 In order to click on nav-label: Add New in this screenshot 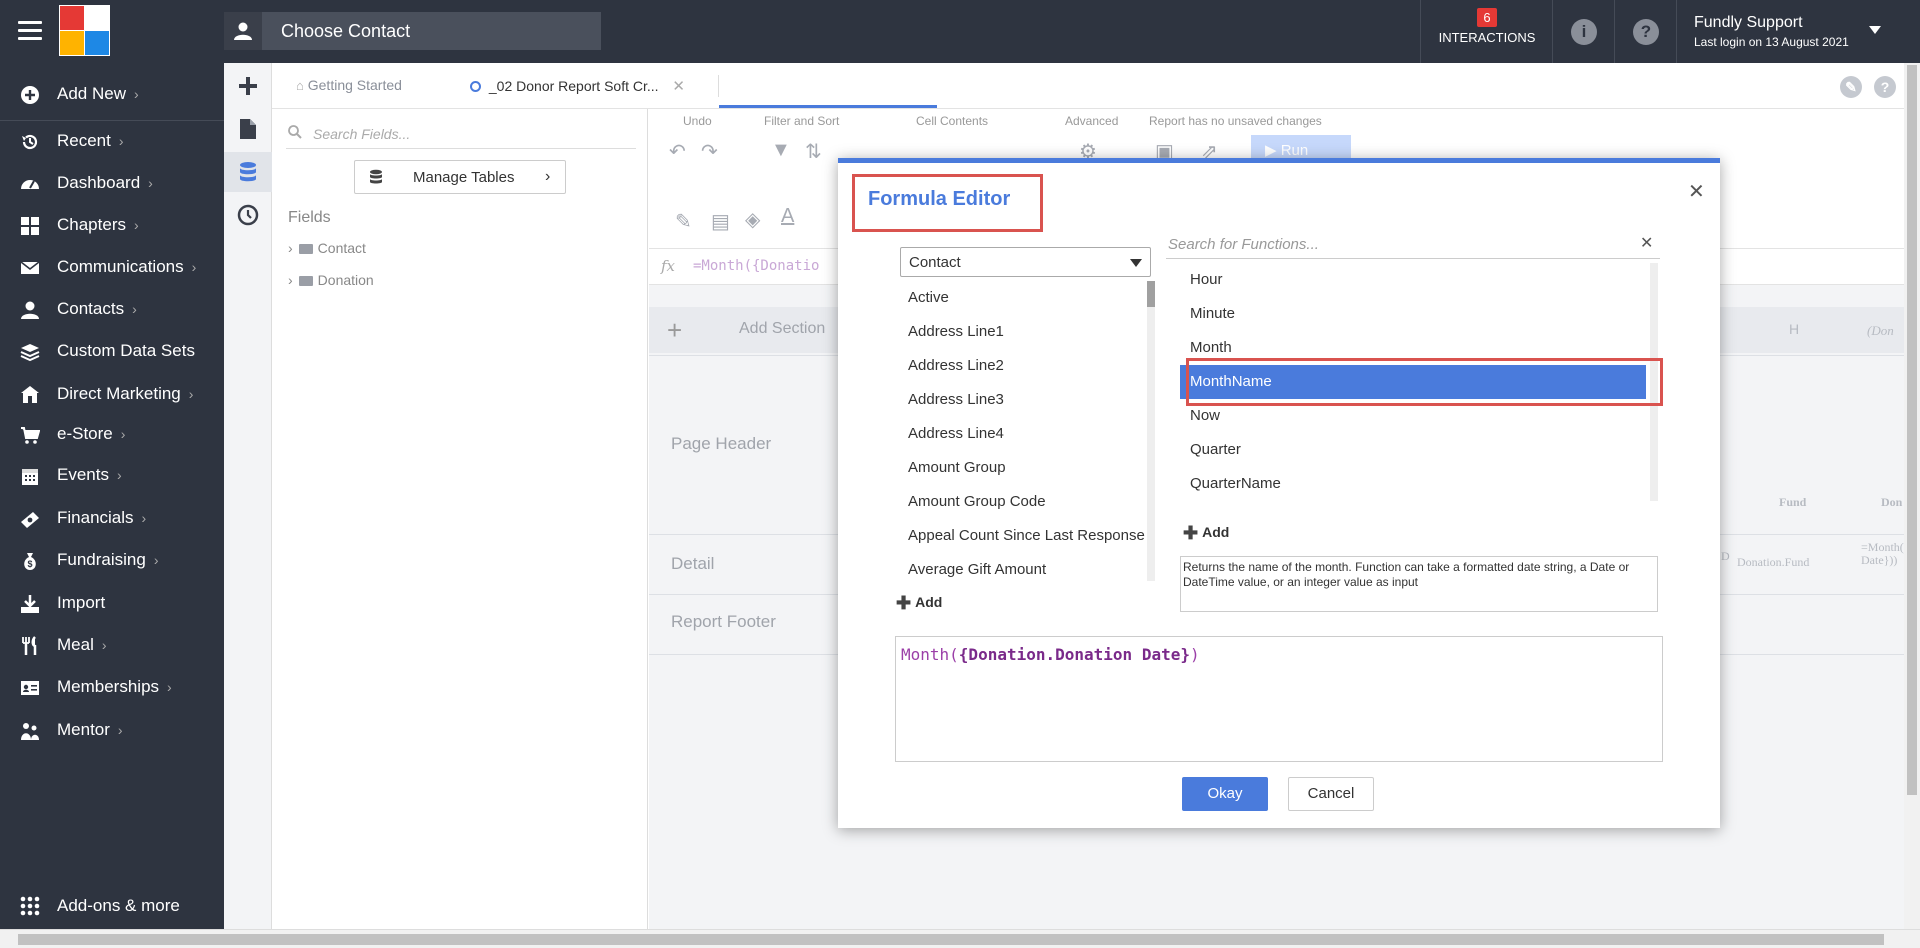, I will do `click(91, 93)`.